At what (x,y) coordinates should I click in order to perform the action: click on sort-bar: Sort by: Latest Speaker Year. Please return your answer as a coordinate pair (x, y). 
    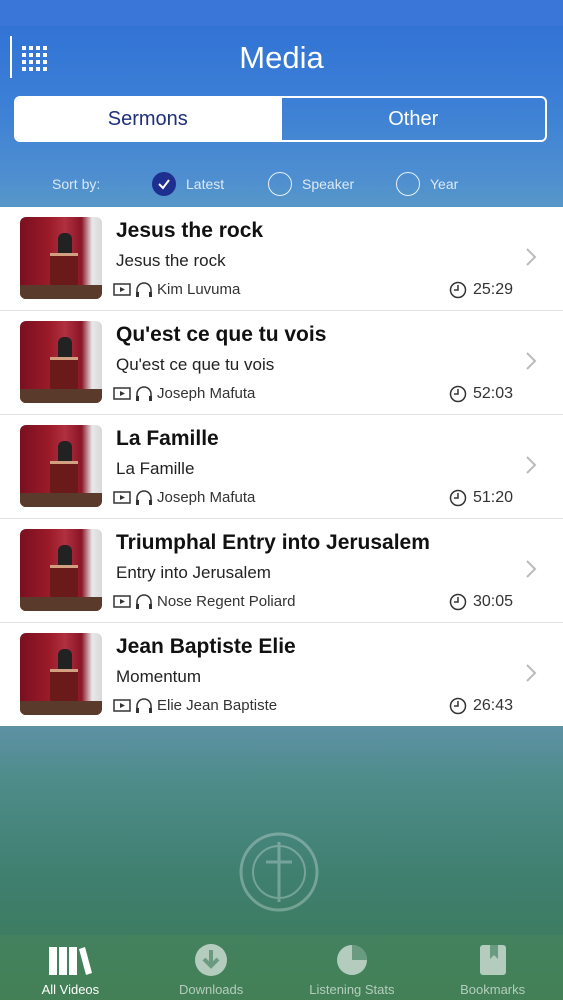
    Looking at the image, I should click on (281, 185).